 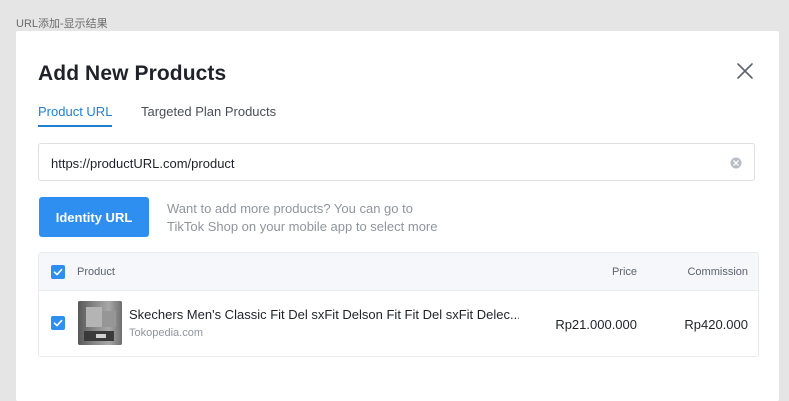 I want to click on clear-circle-icon, so click(x=736, y=162).